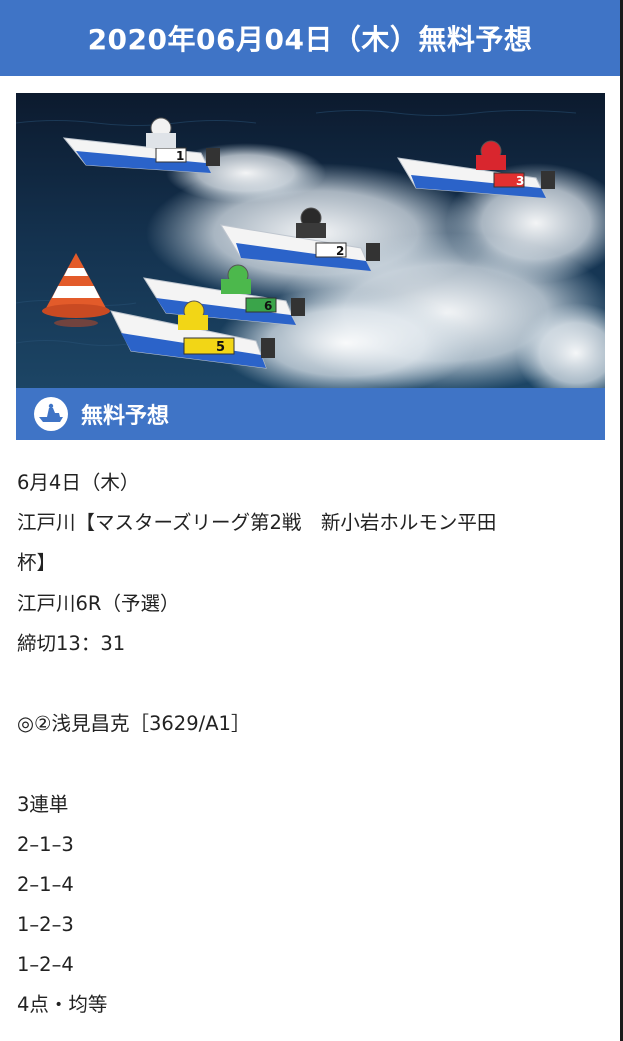 This screenshot has height=1041, width=623. I want to click on svg-text: 2, so click(340, 251).